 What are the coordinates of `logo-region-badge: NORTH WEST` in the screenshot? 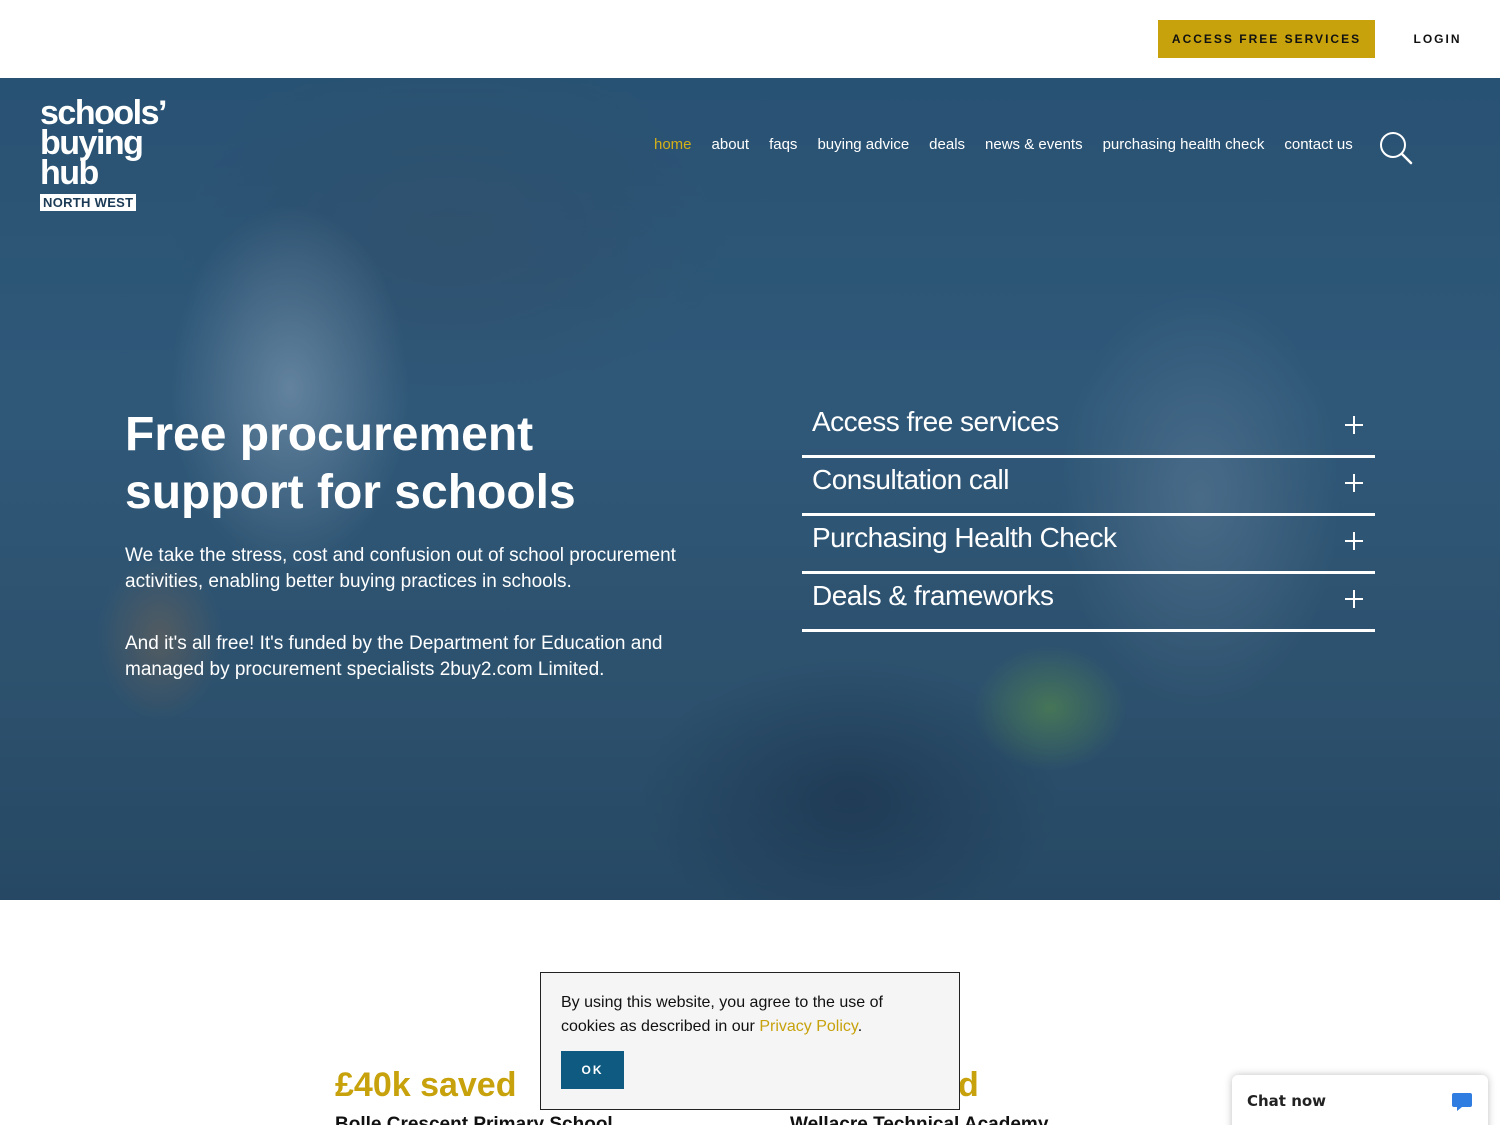 It's located at (88, 202).